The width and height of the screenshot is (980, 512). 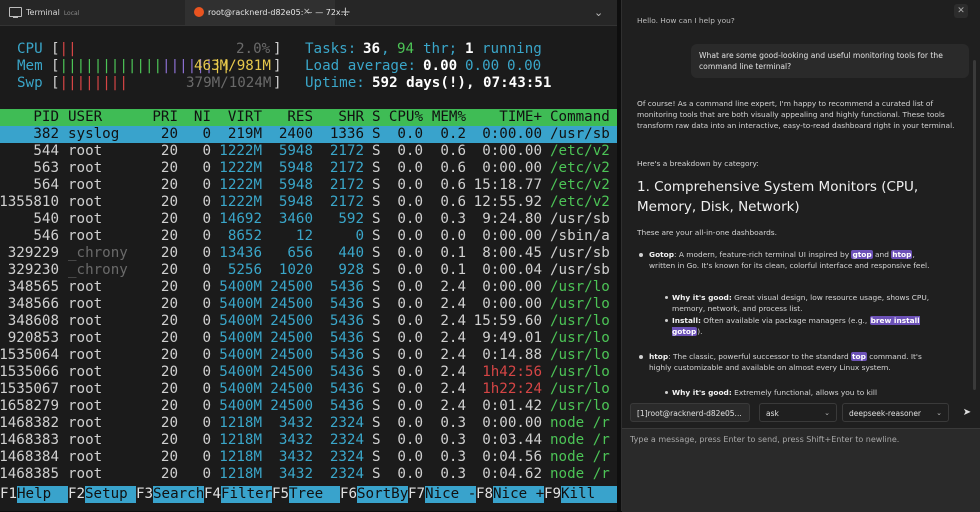 What do you see at coordinates (85, 117) in the screenshot?
I see `column-header-user: USER` at bounding box center [85, 117].